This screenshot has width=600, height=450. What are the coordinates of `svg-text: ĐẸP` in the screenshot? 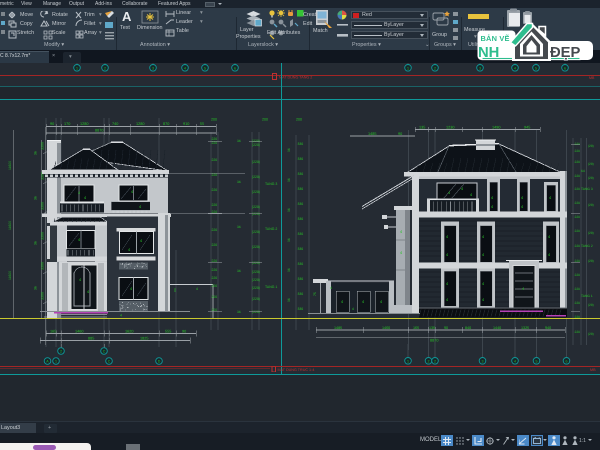 It's located at (565, 53).